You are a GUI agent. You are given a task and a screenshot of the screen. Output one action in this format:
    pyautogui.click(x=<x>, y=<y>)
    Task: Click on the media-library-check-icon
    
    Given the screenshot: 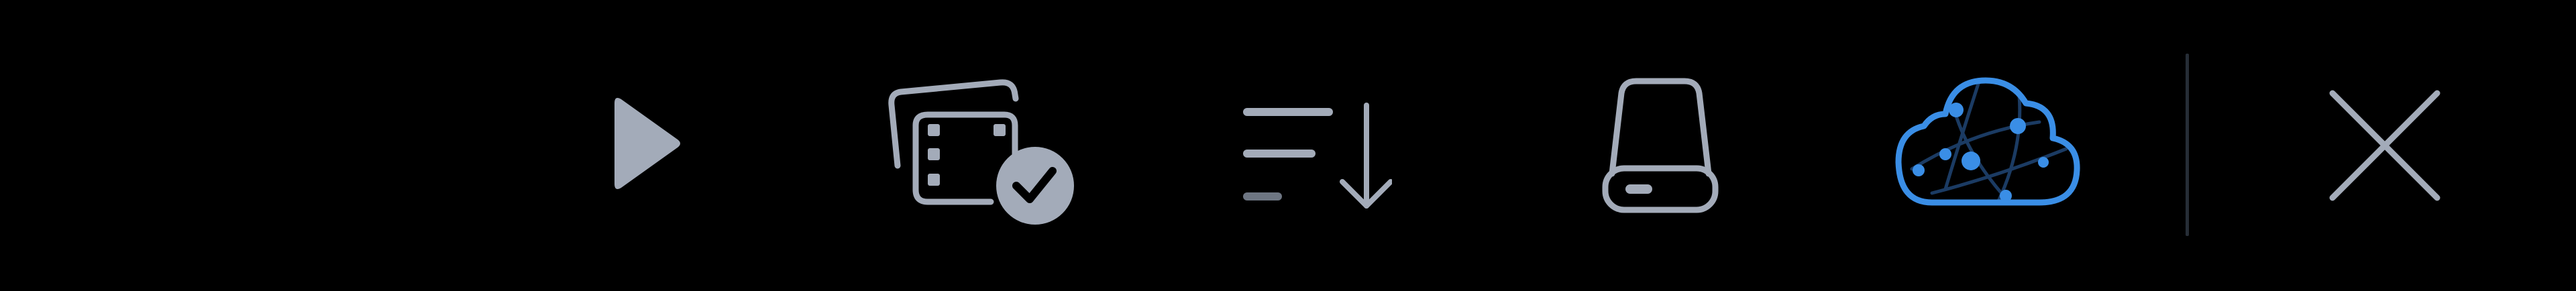 What is the action you would take?
    pyautogui.click(x=981, y=152)
    